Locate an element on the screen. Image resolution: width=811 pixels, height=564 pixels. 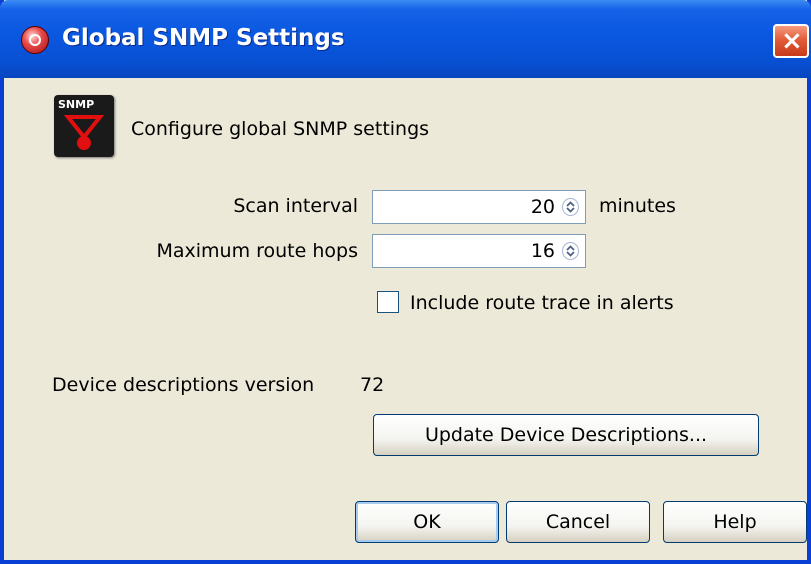
scan-interval-unit: minutes is located at coordinates (637, 206).